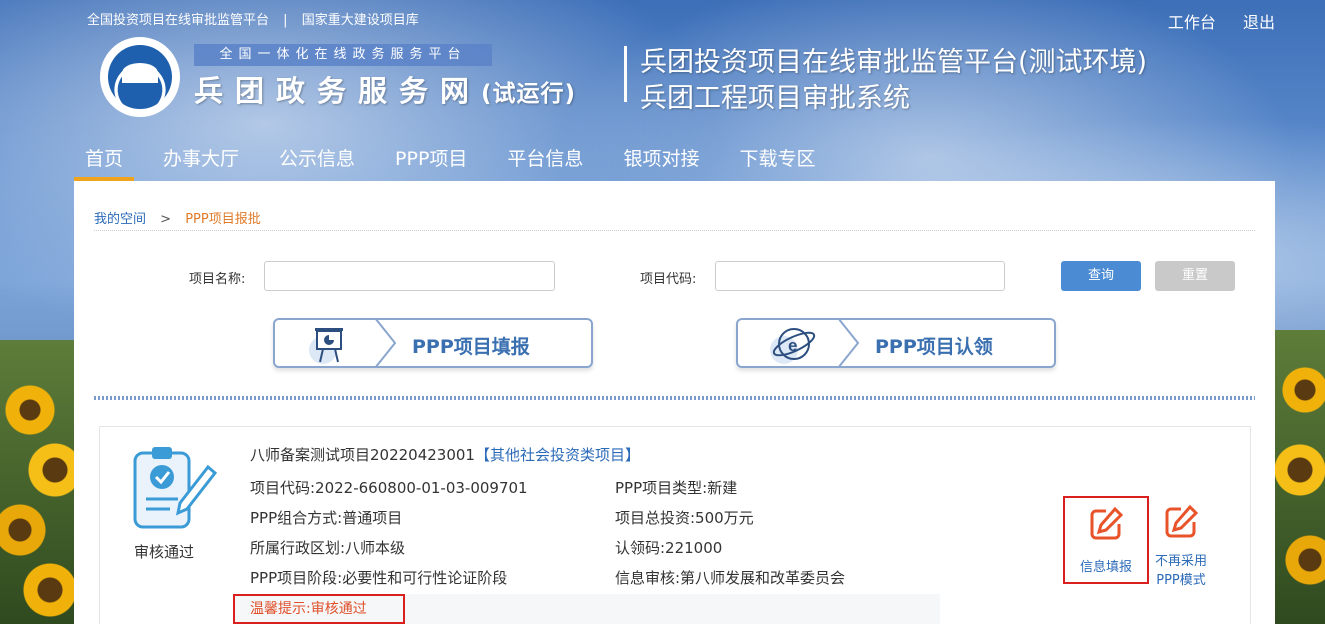  I want to click on info-fill-label: 信息填报, so click(1105, 567).